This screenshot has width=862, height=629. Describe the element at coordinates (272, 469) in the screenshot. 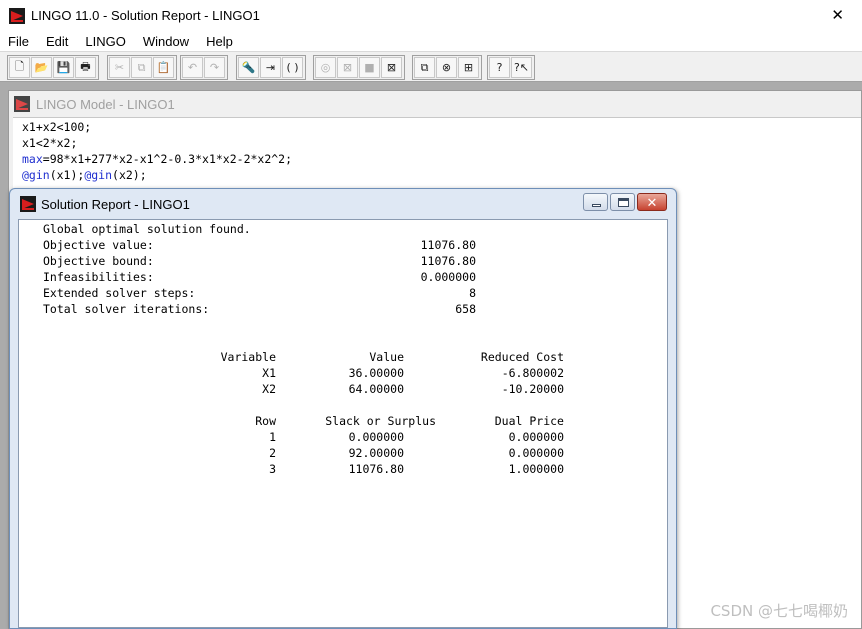

I see `row-number: 3` at that location.